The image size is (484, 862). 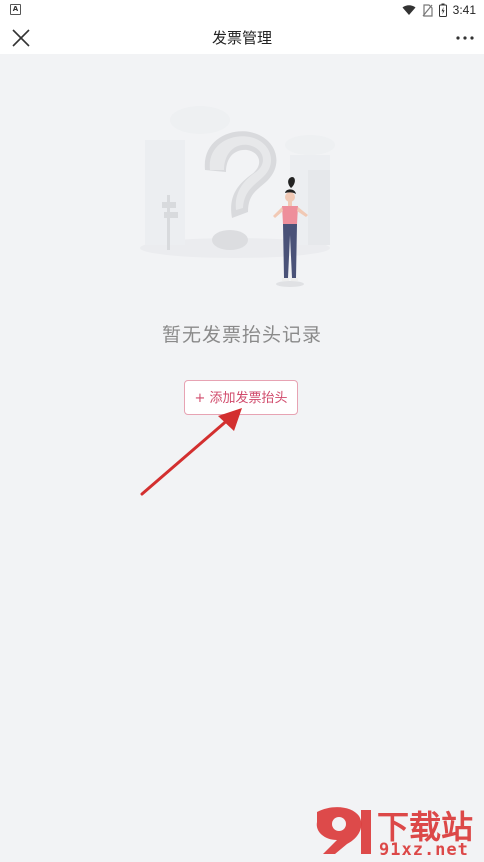 What do you see at coordinates (442, 10) in the screenshot?
I see `battery-charging-icon` at bounding box center [442, 10].